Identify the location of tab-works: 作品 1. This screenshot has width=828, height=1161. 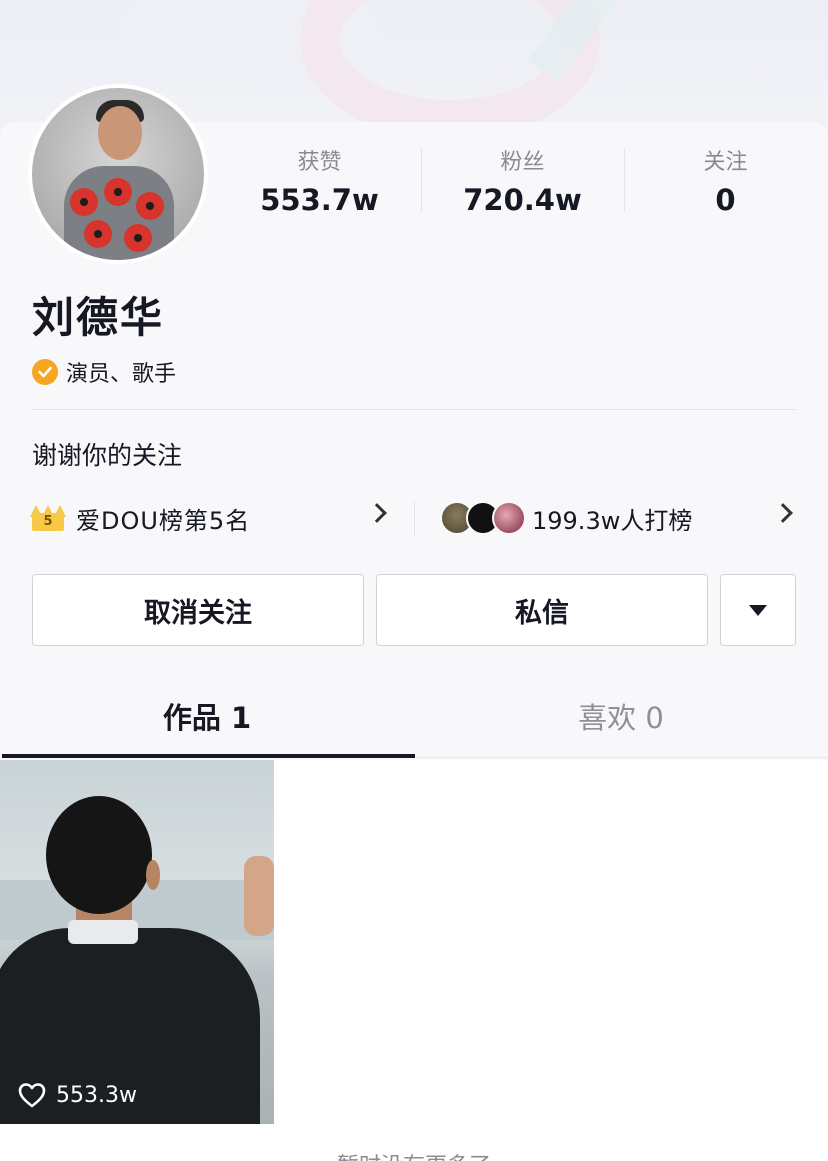
(207, 719).